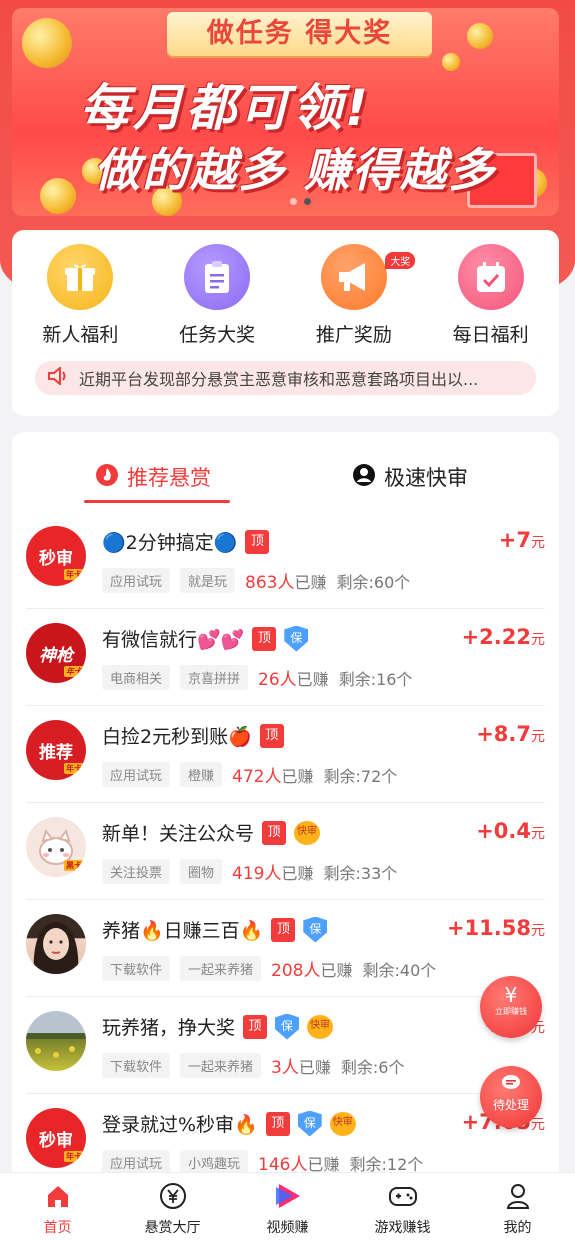 The height and width of the screenshot is (1245, 575). I want to click on remaining-count: 剩余:33个, so click(360, 873).